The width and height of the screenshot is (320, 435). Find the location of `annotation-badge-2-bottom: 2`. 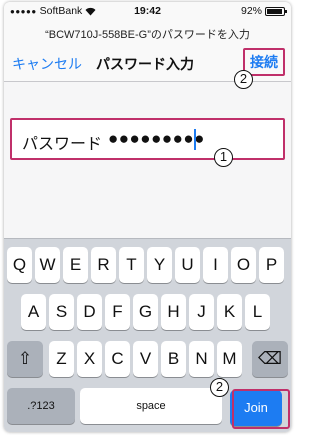

annotation-badge-2-bottom: 2 is located at coordinates (219, 387).